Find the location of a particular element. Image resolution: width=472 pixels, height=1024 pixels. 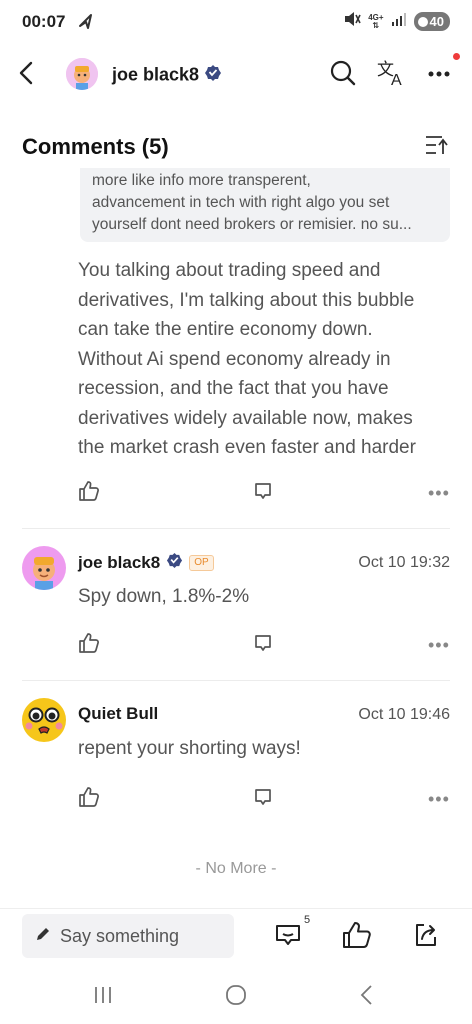

status-indicators: 4G+ ⇅ 40 is located at coordinates (396, 21).